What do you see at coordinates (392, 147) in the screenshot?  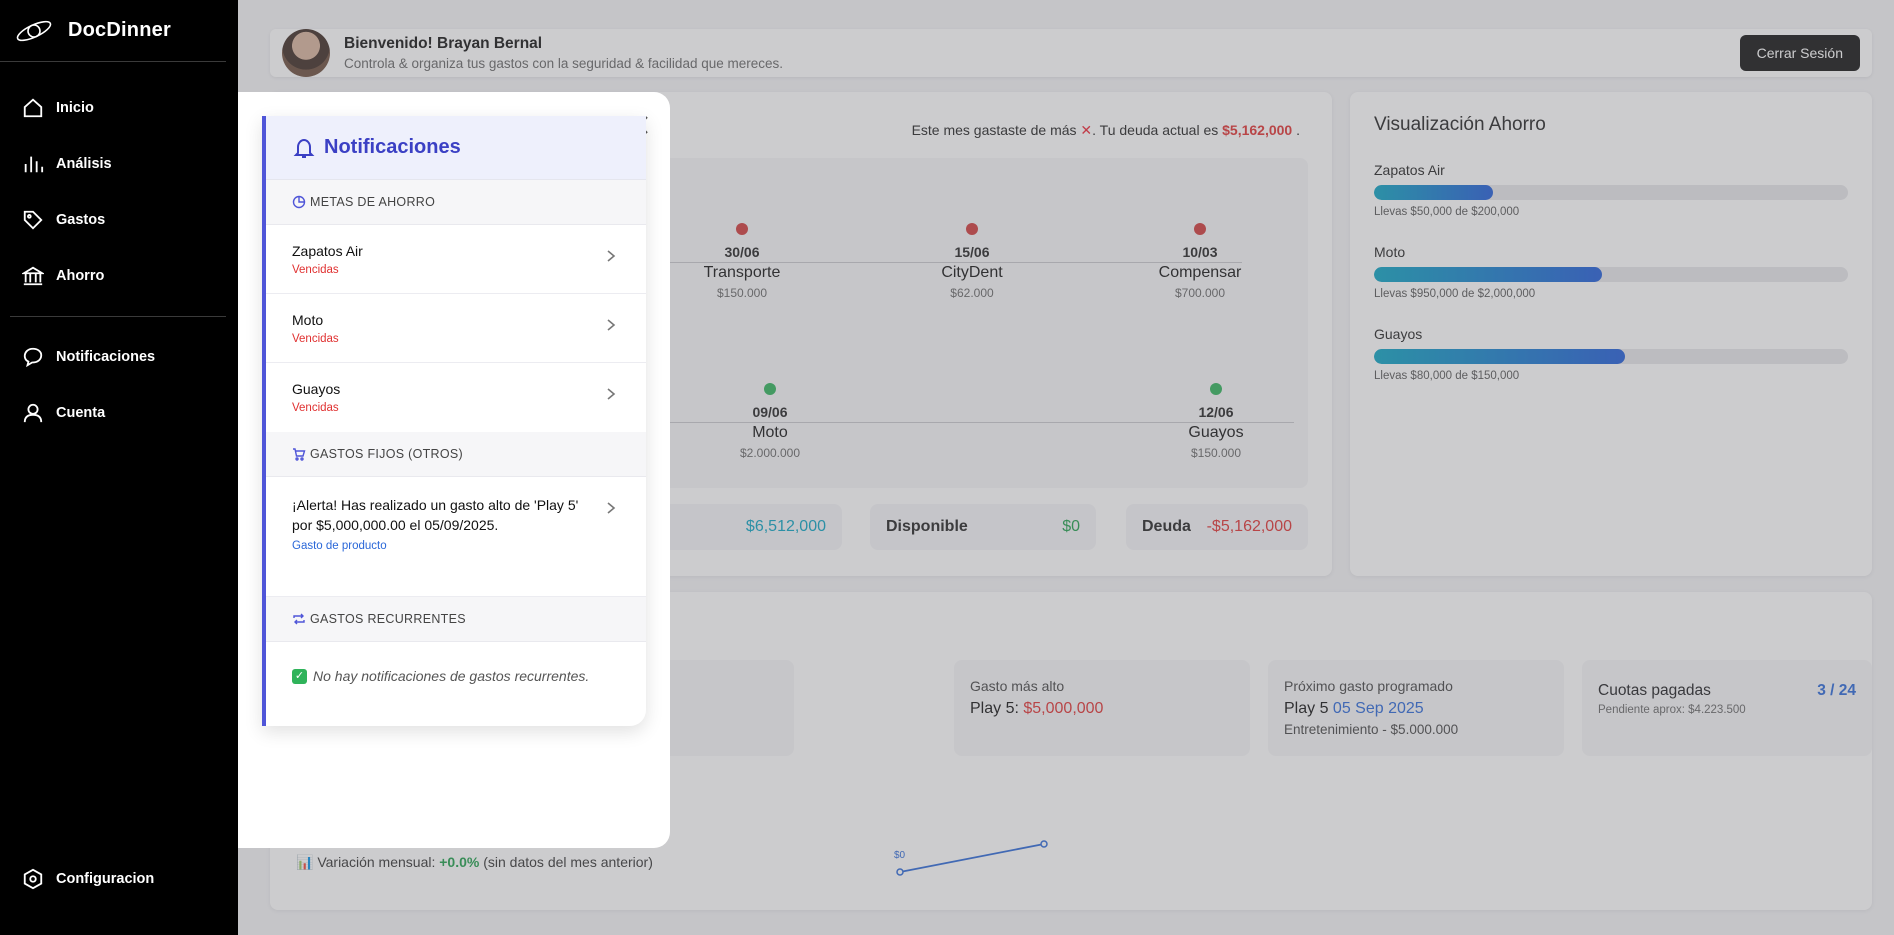 I see `notifications-title: Notificaciones` at bounding box center [392, 147].